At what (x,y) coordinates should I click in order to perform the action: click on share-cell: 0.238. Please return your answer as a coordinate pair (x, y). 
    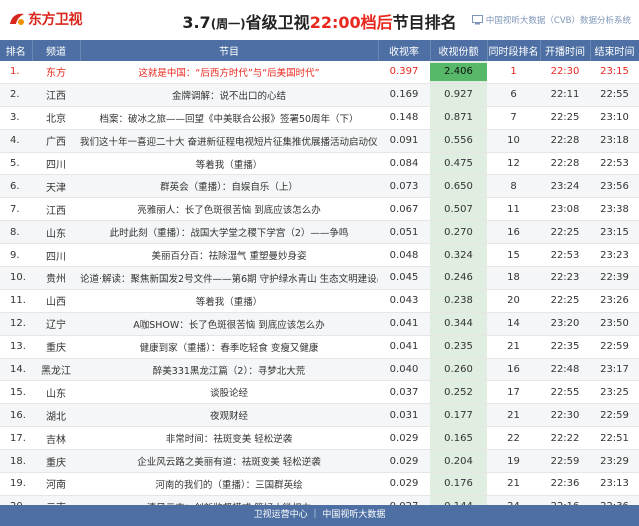
    Looking at the image, I should click on (458, 301).